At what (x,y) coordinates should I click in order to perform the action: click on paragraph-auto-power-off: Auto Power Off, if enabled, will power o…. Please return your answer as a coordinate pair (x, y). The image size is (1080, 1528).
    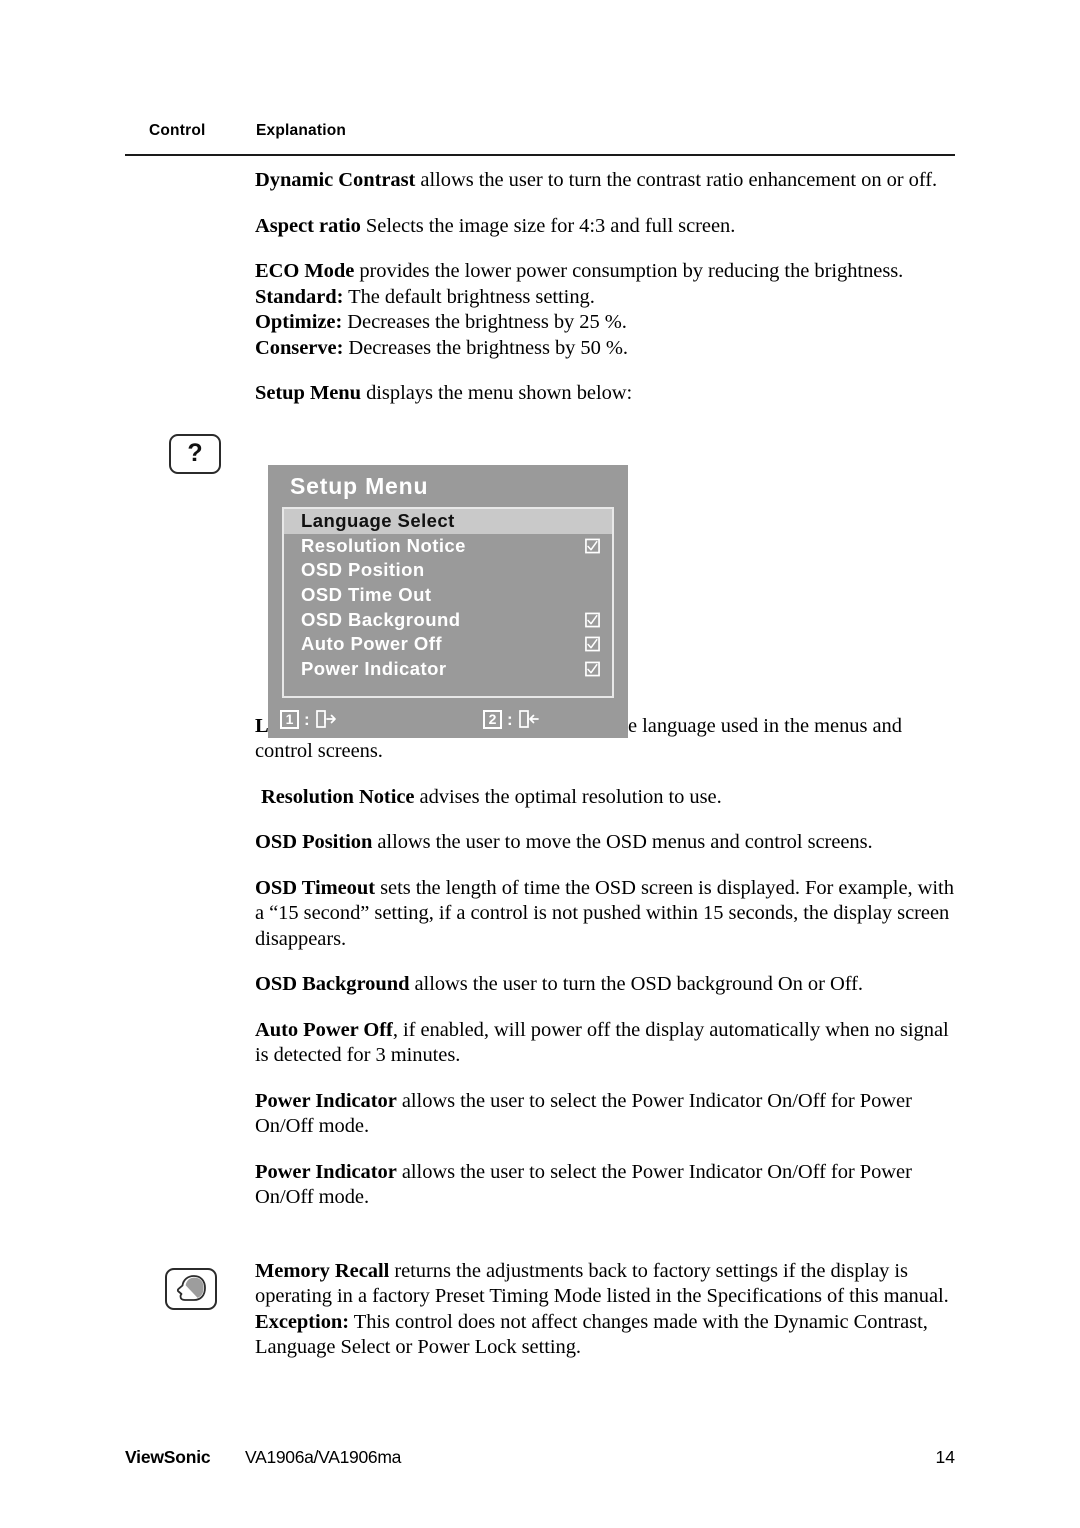
    Looking at the image, I should click on (605, 1043).